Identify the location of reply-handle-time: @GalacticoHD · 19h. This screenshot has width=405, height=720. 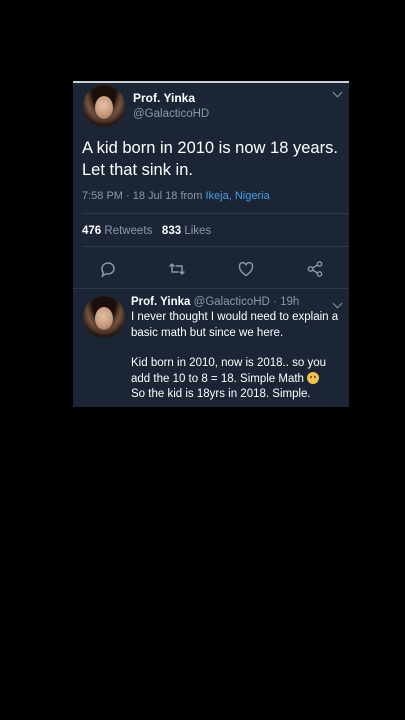
(247, 302).